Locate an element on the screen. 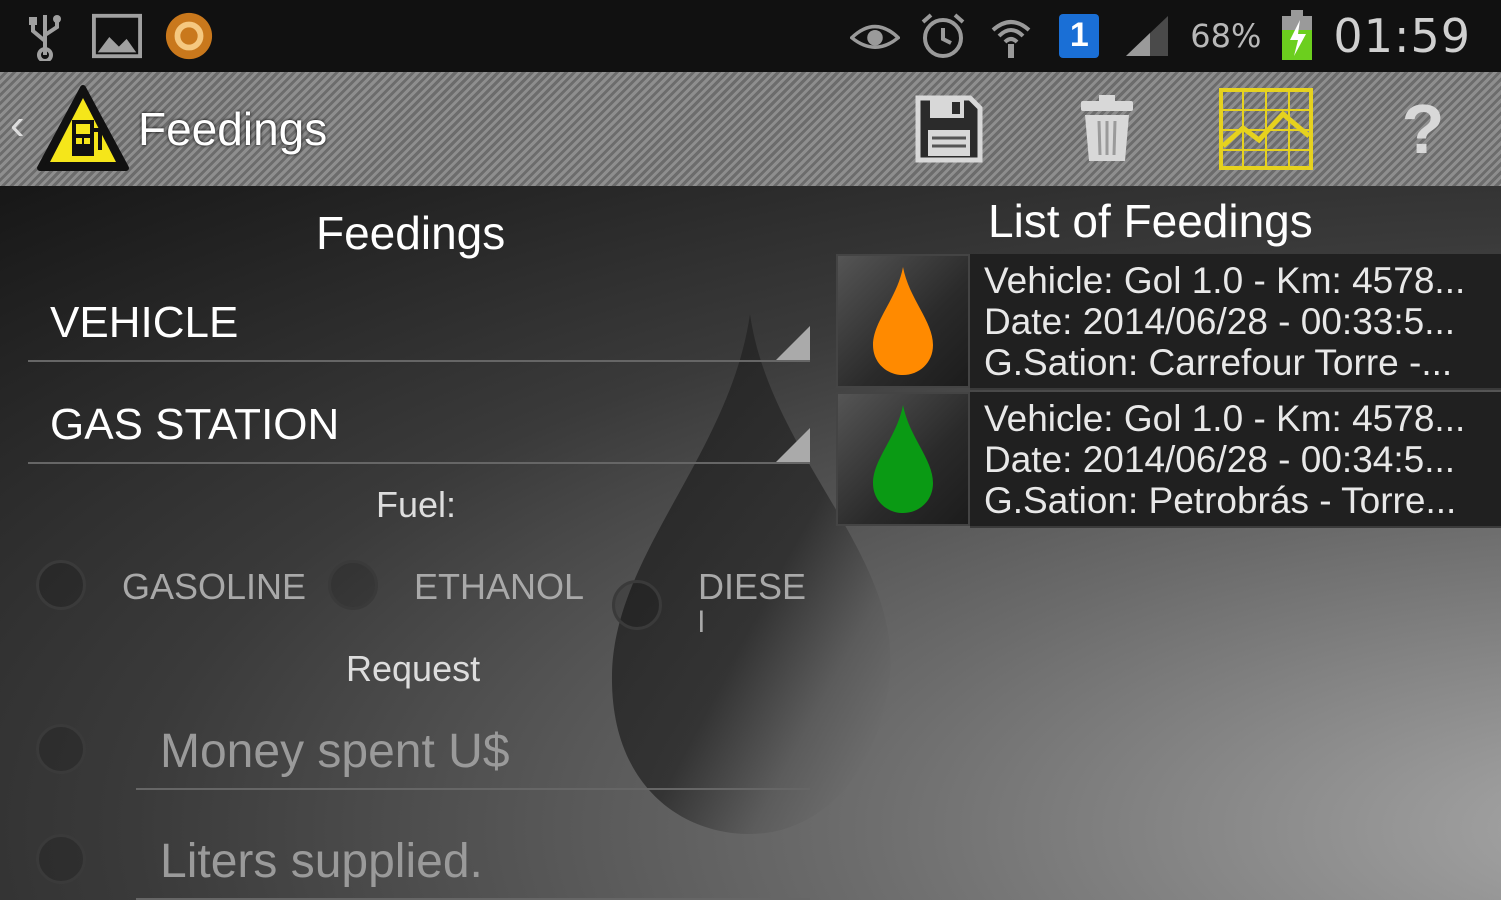  chart-icon is located at coordinates (1266, 129).